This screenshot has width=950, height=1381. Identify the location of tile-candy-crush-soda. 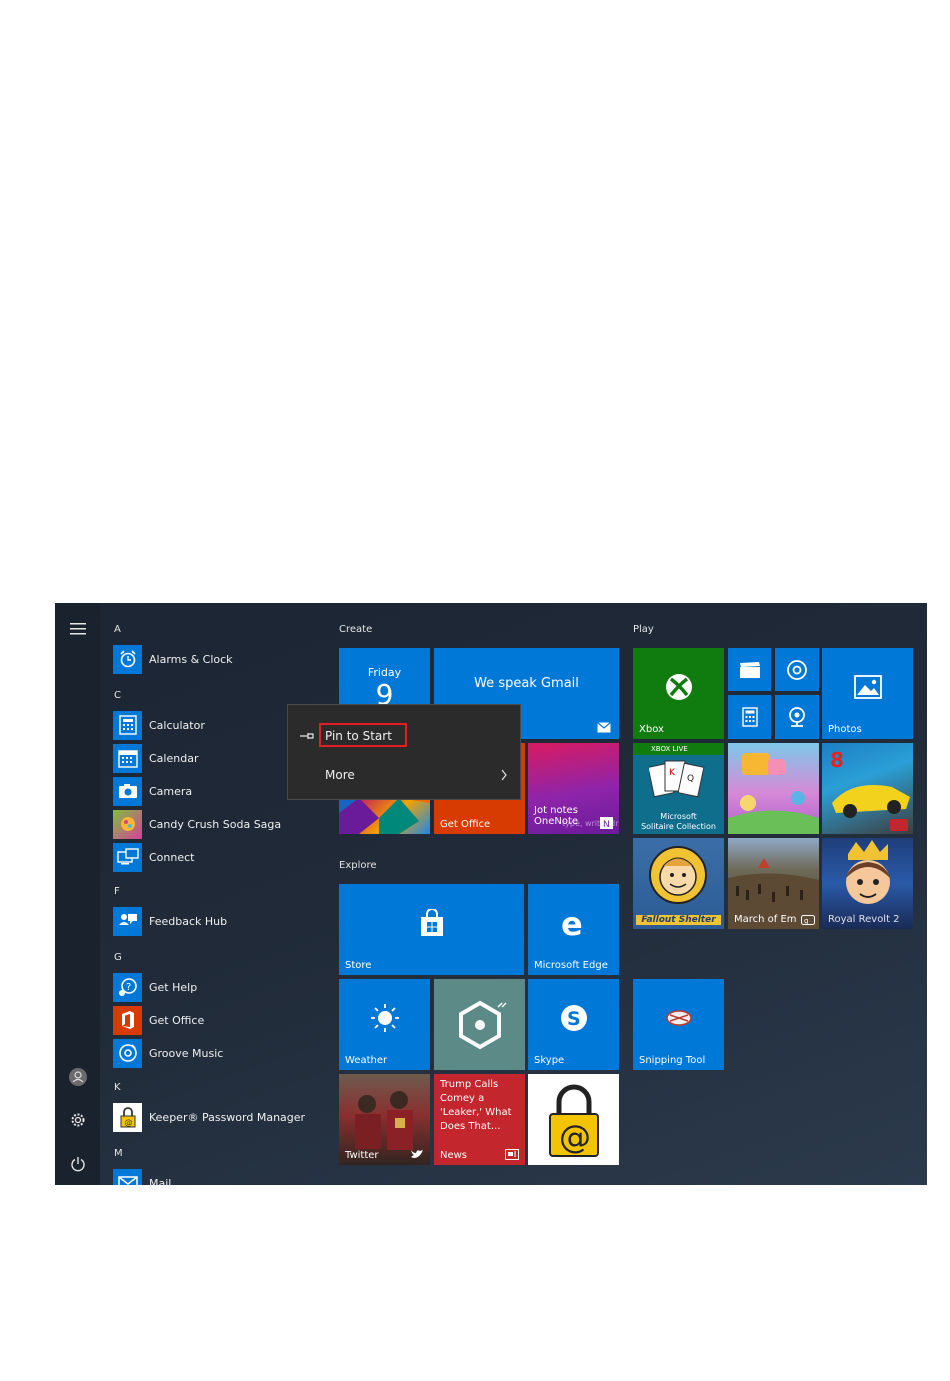
(773, 788).